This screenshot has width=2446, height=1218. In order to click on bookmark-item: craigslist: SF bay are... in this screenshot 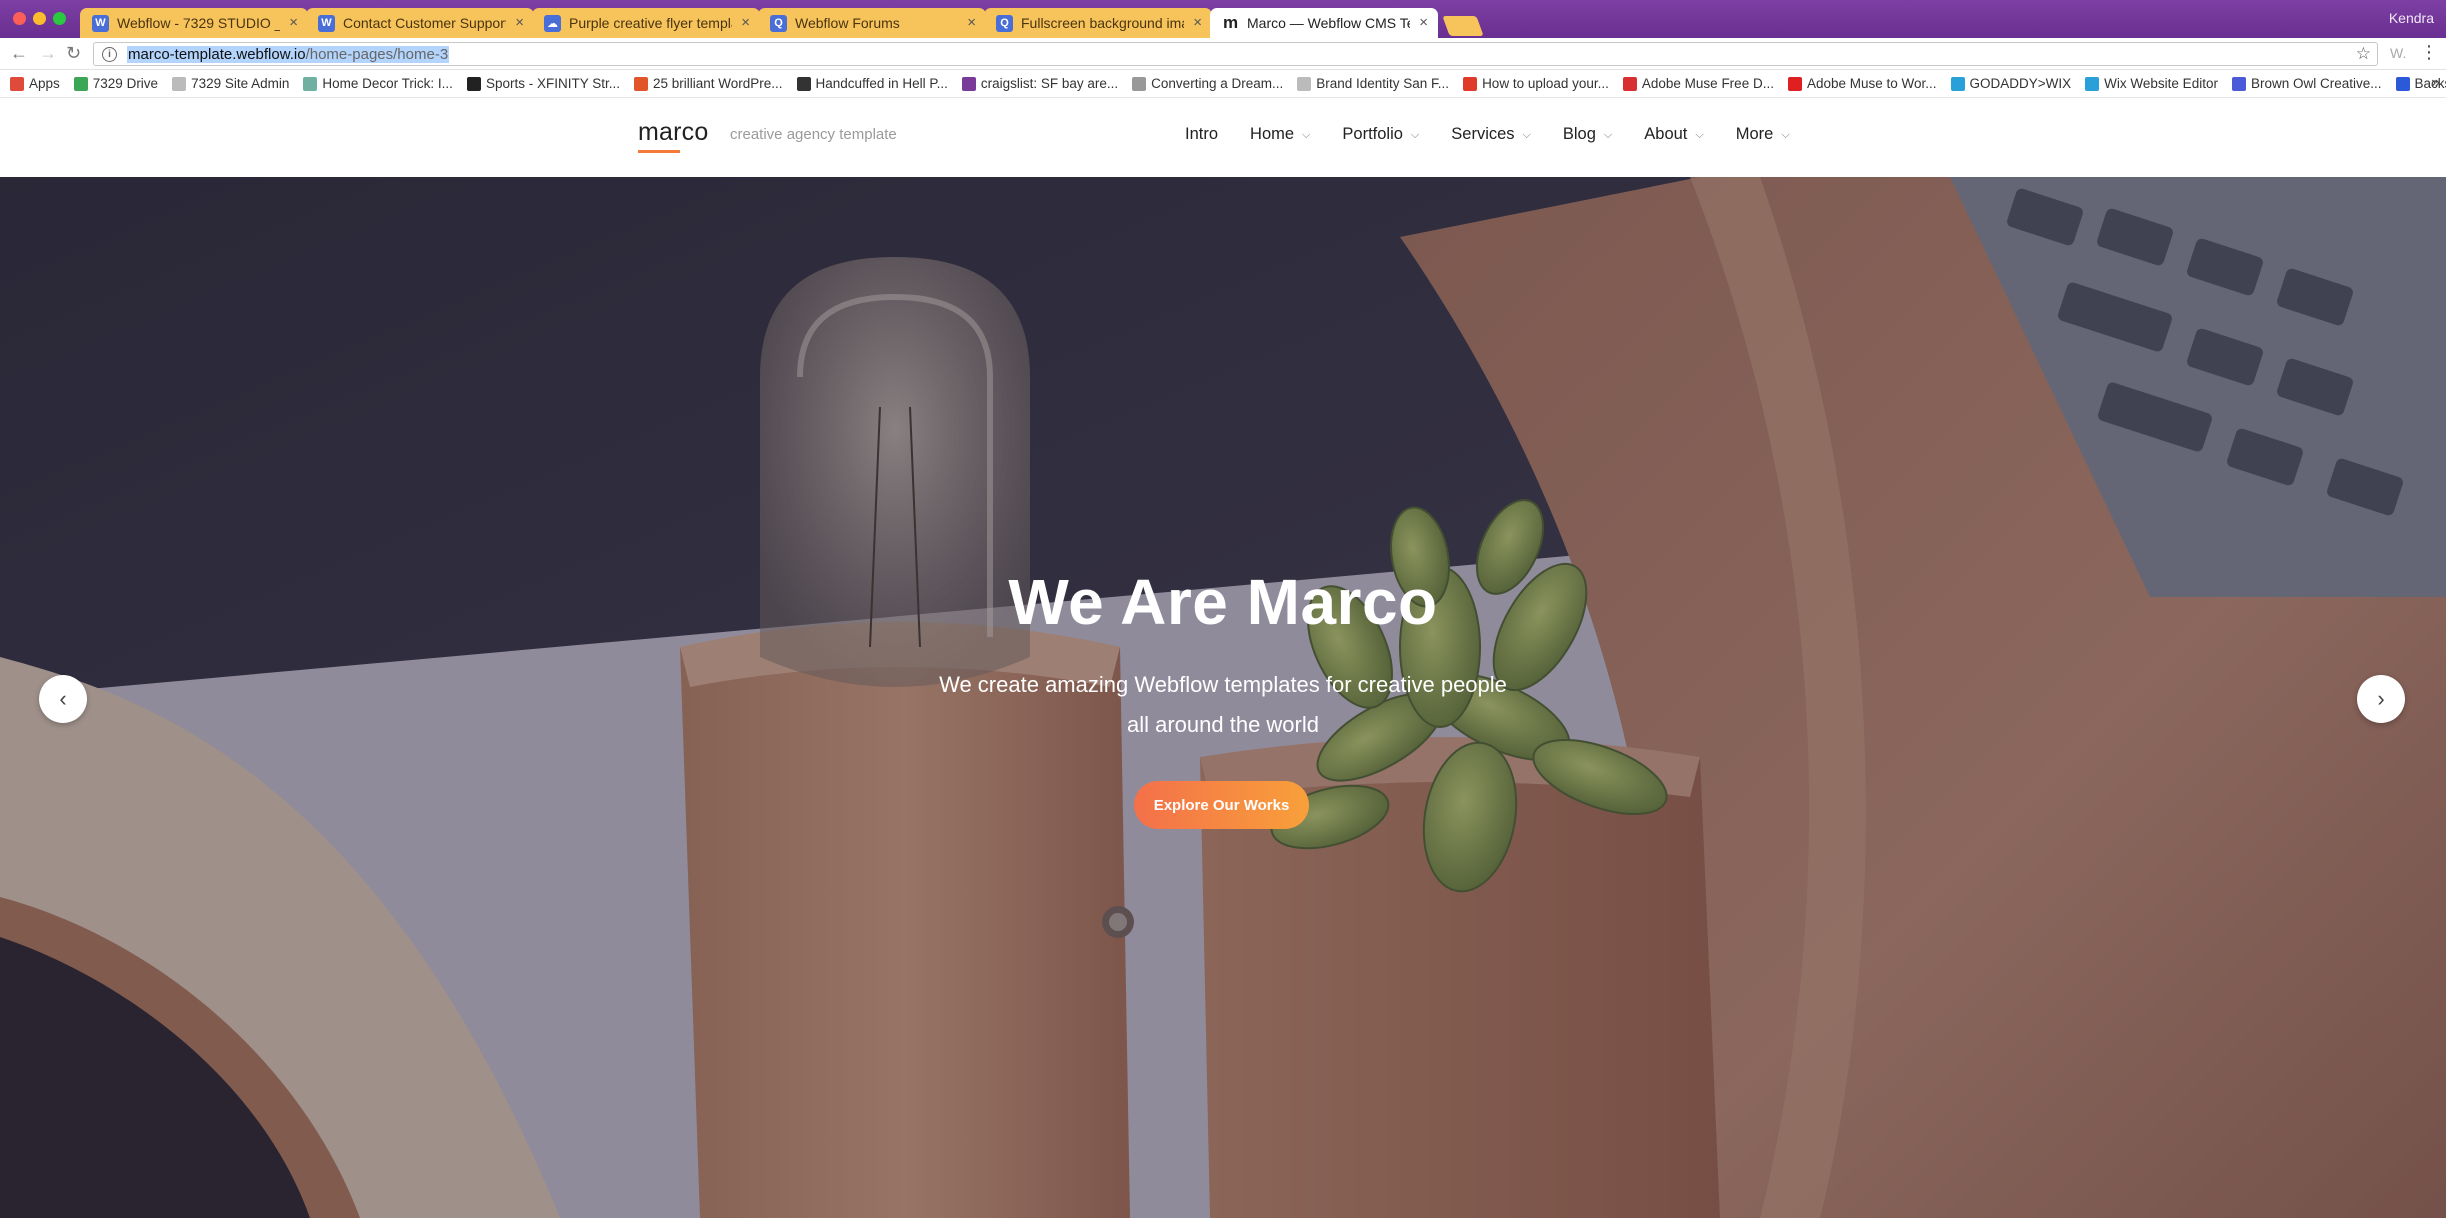, I will do `click(1040, 83)`.